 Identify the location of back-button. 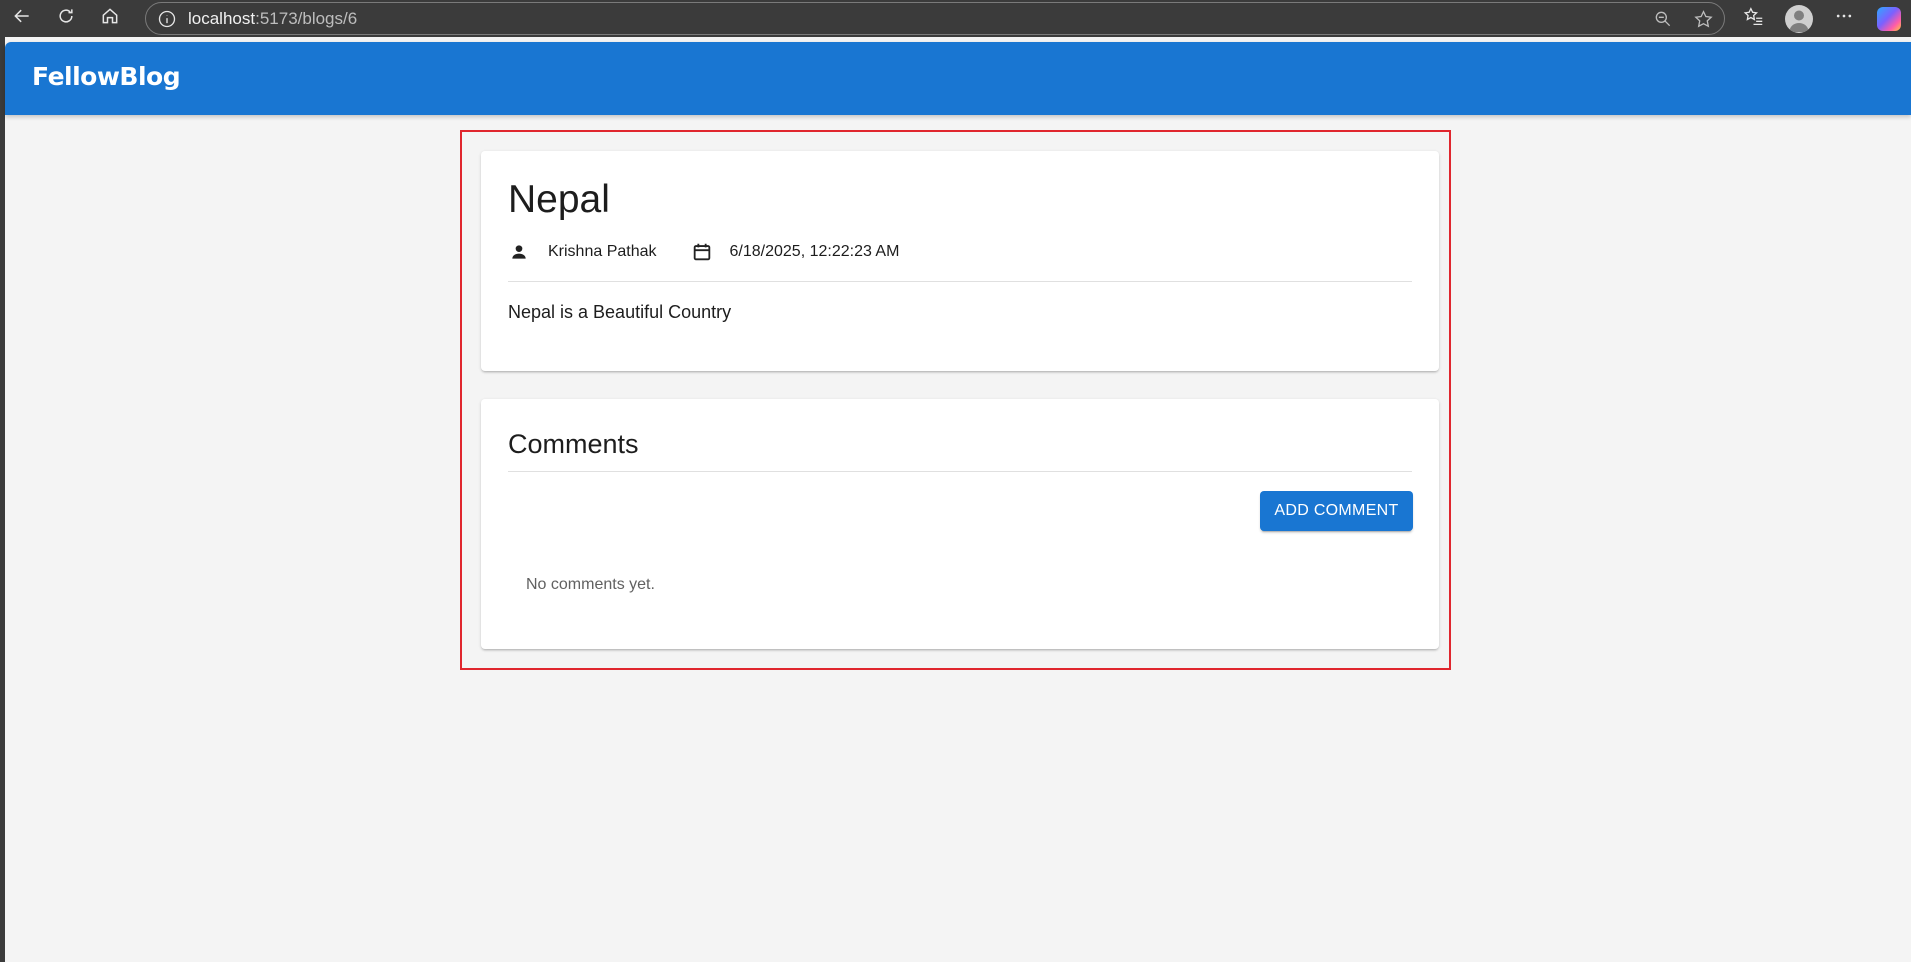
(22, 18).